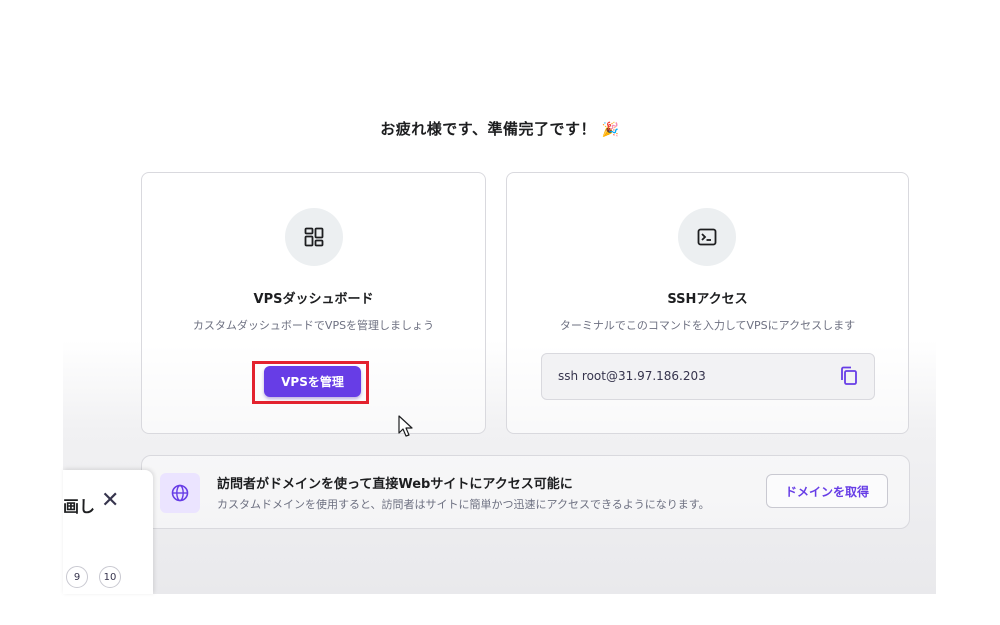 The height and width of the screenshot is (625, 1000). I want to click on domain-banner-title: 訪問者がドメインを使って直接Webサイトにアクセス可能に, so click(395, 484).